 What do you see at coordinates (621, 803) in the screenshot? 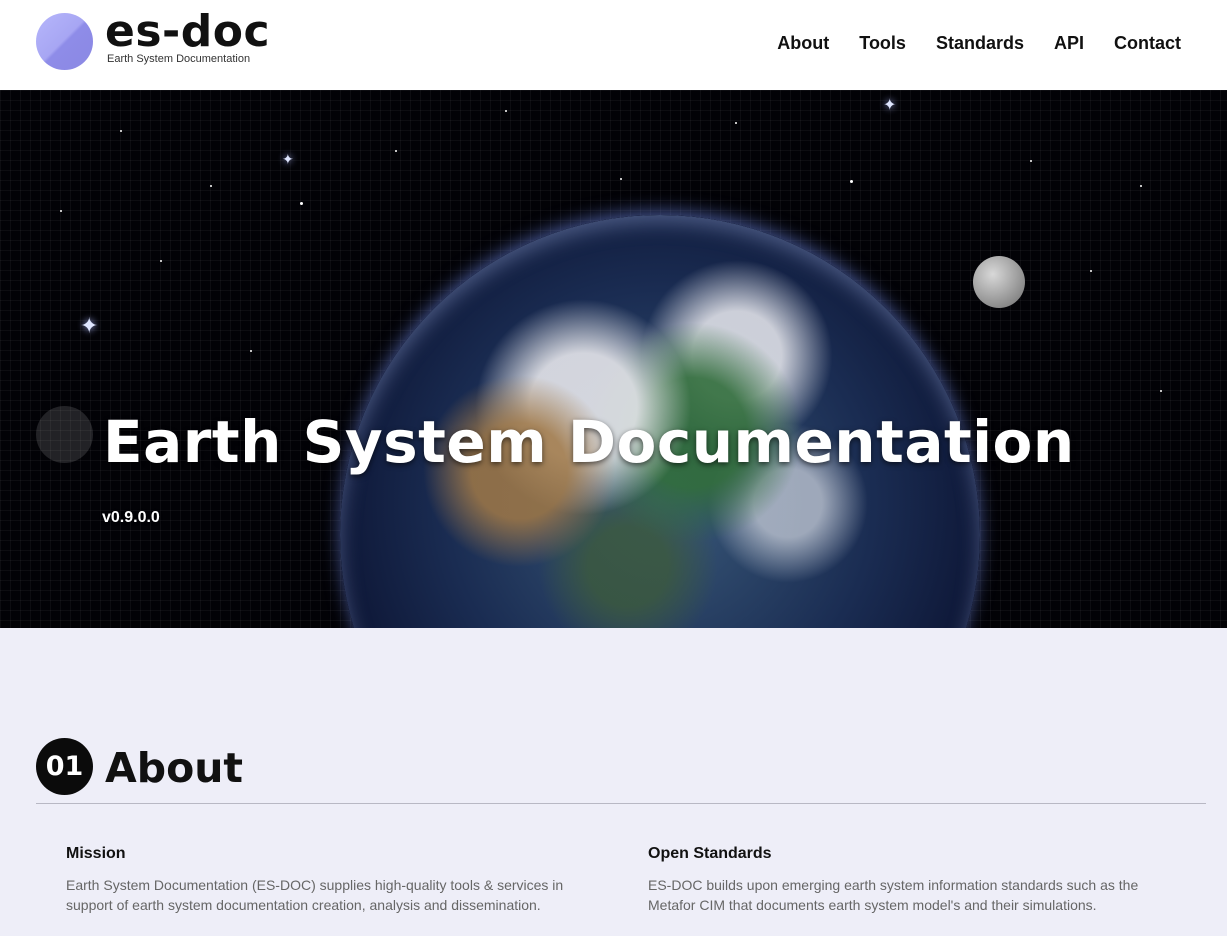
I see `section-divider` at bounding box center [621, 803].